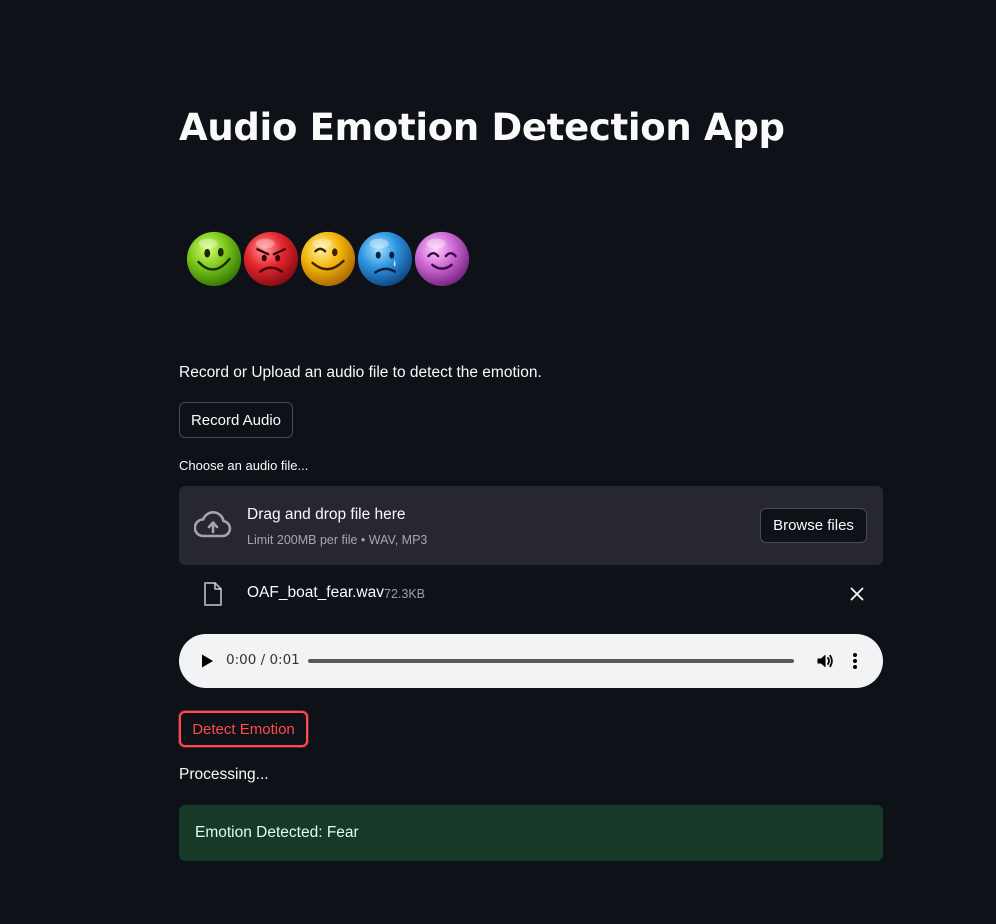 This screenshot has width=996, height=924. Describe the element at coordinates (551, 661) in the screenshot. I see `audio-progress-bar` at that location.